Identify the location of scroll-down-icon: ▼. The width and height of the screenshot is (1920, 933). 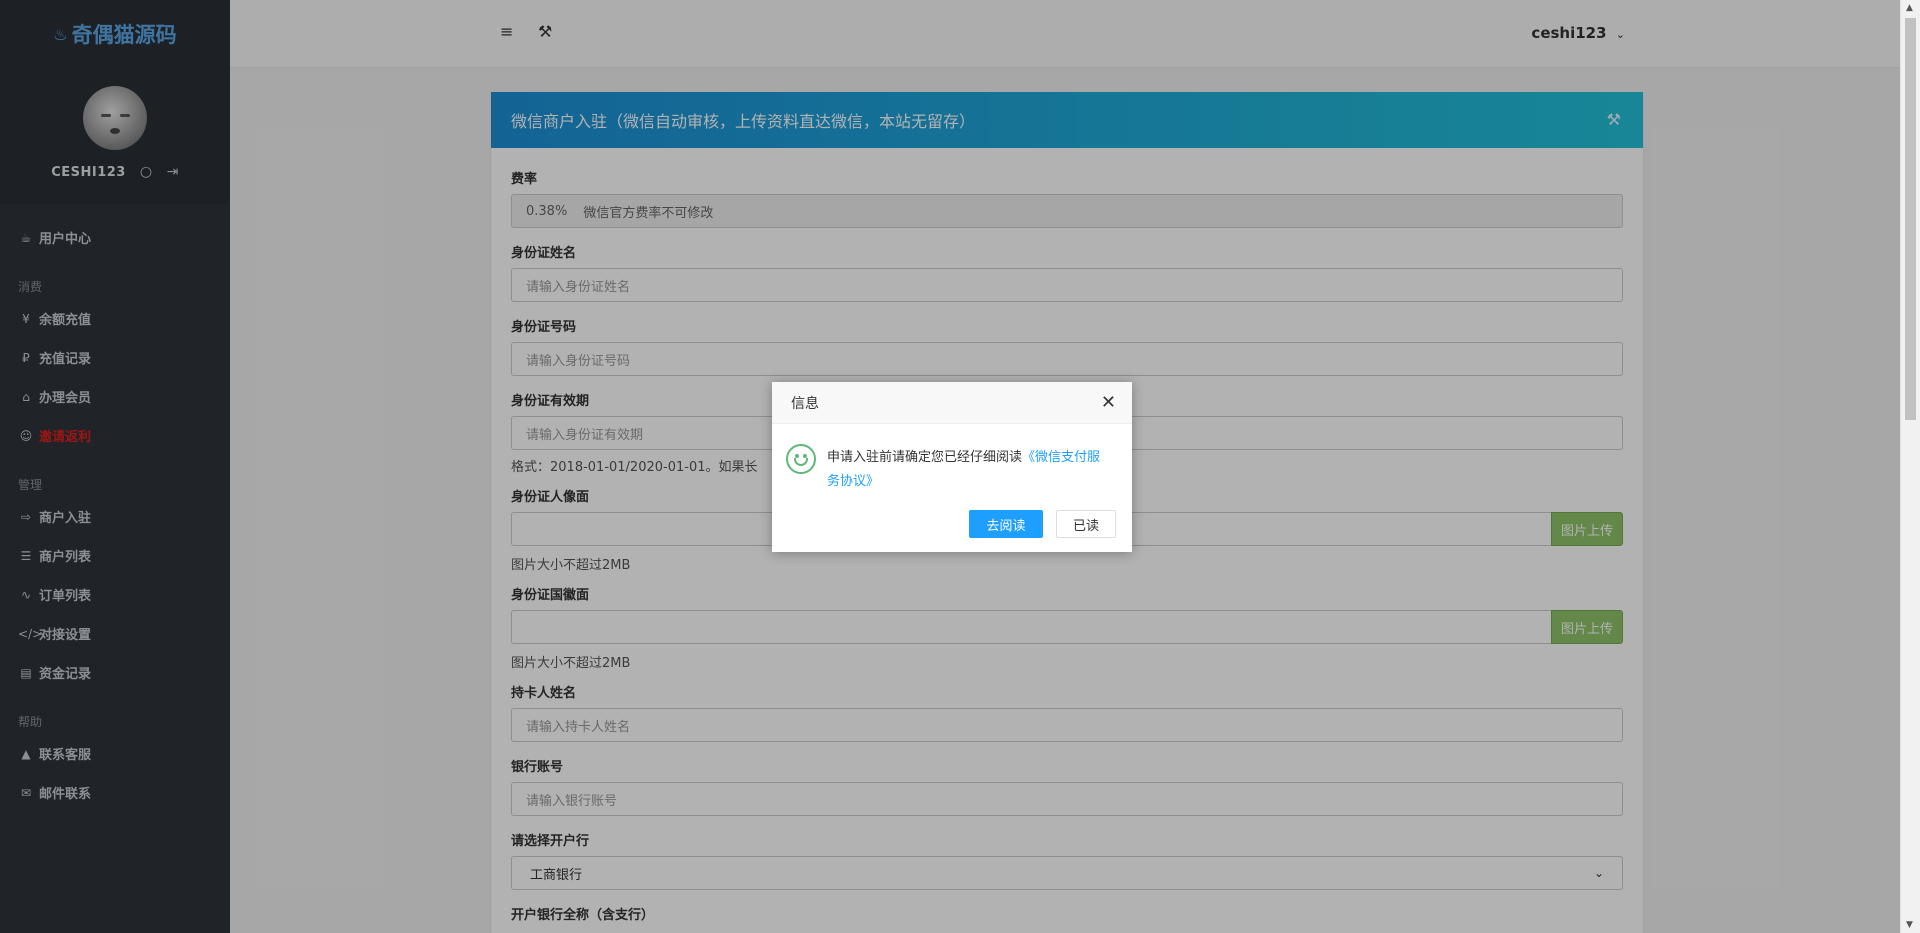
(1909, 925).